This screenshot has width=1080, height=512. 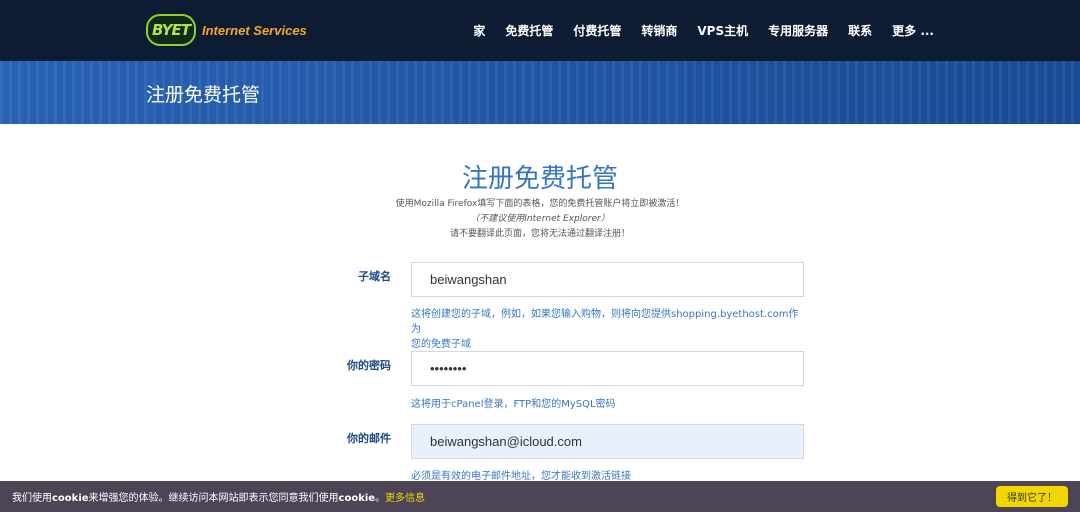 What do you see at coordinates (607, 441) in the screenshot?
I see `email-input: beiwangshan@icloud.com` at bounding box center [607, 441].